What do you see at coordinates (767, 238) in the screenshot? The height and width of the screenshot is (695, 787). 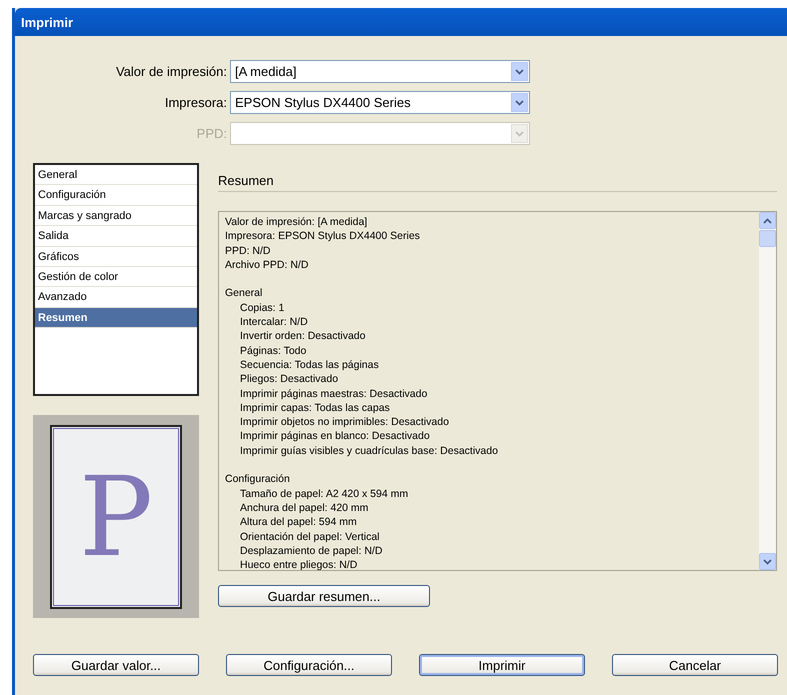 I see `scroll-thumb` at bounding box center [767, 238].